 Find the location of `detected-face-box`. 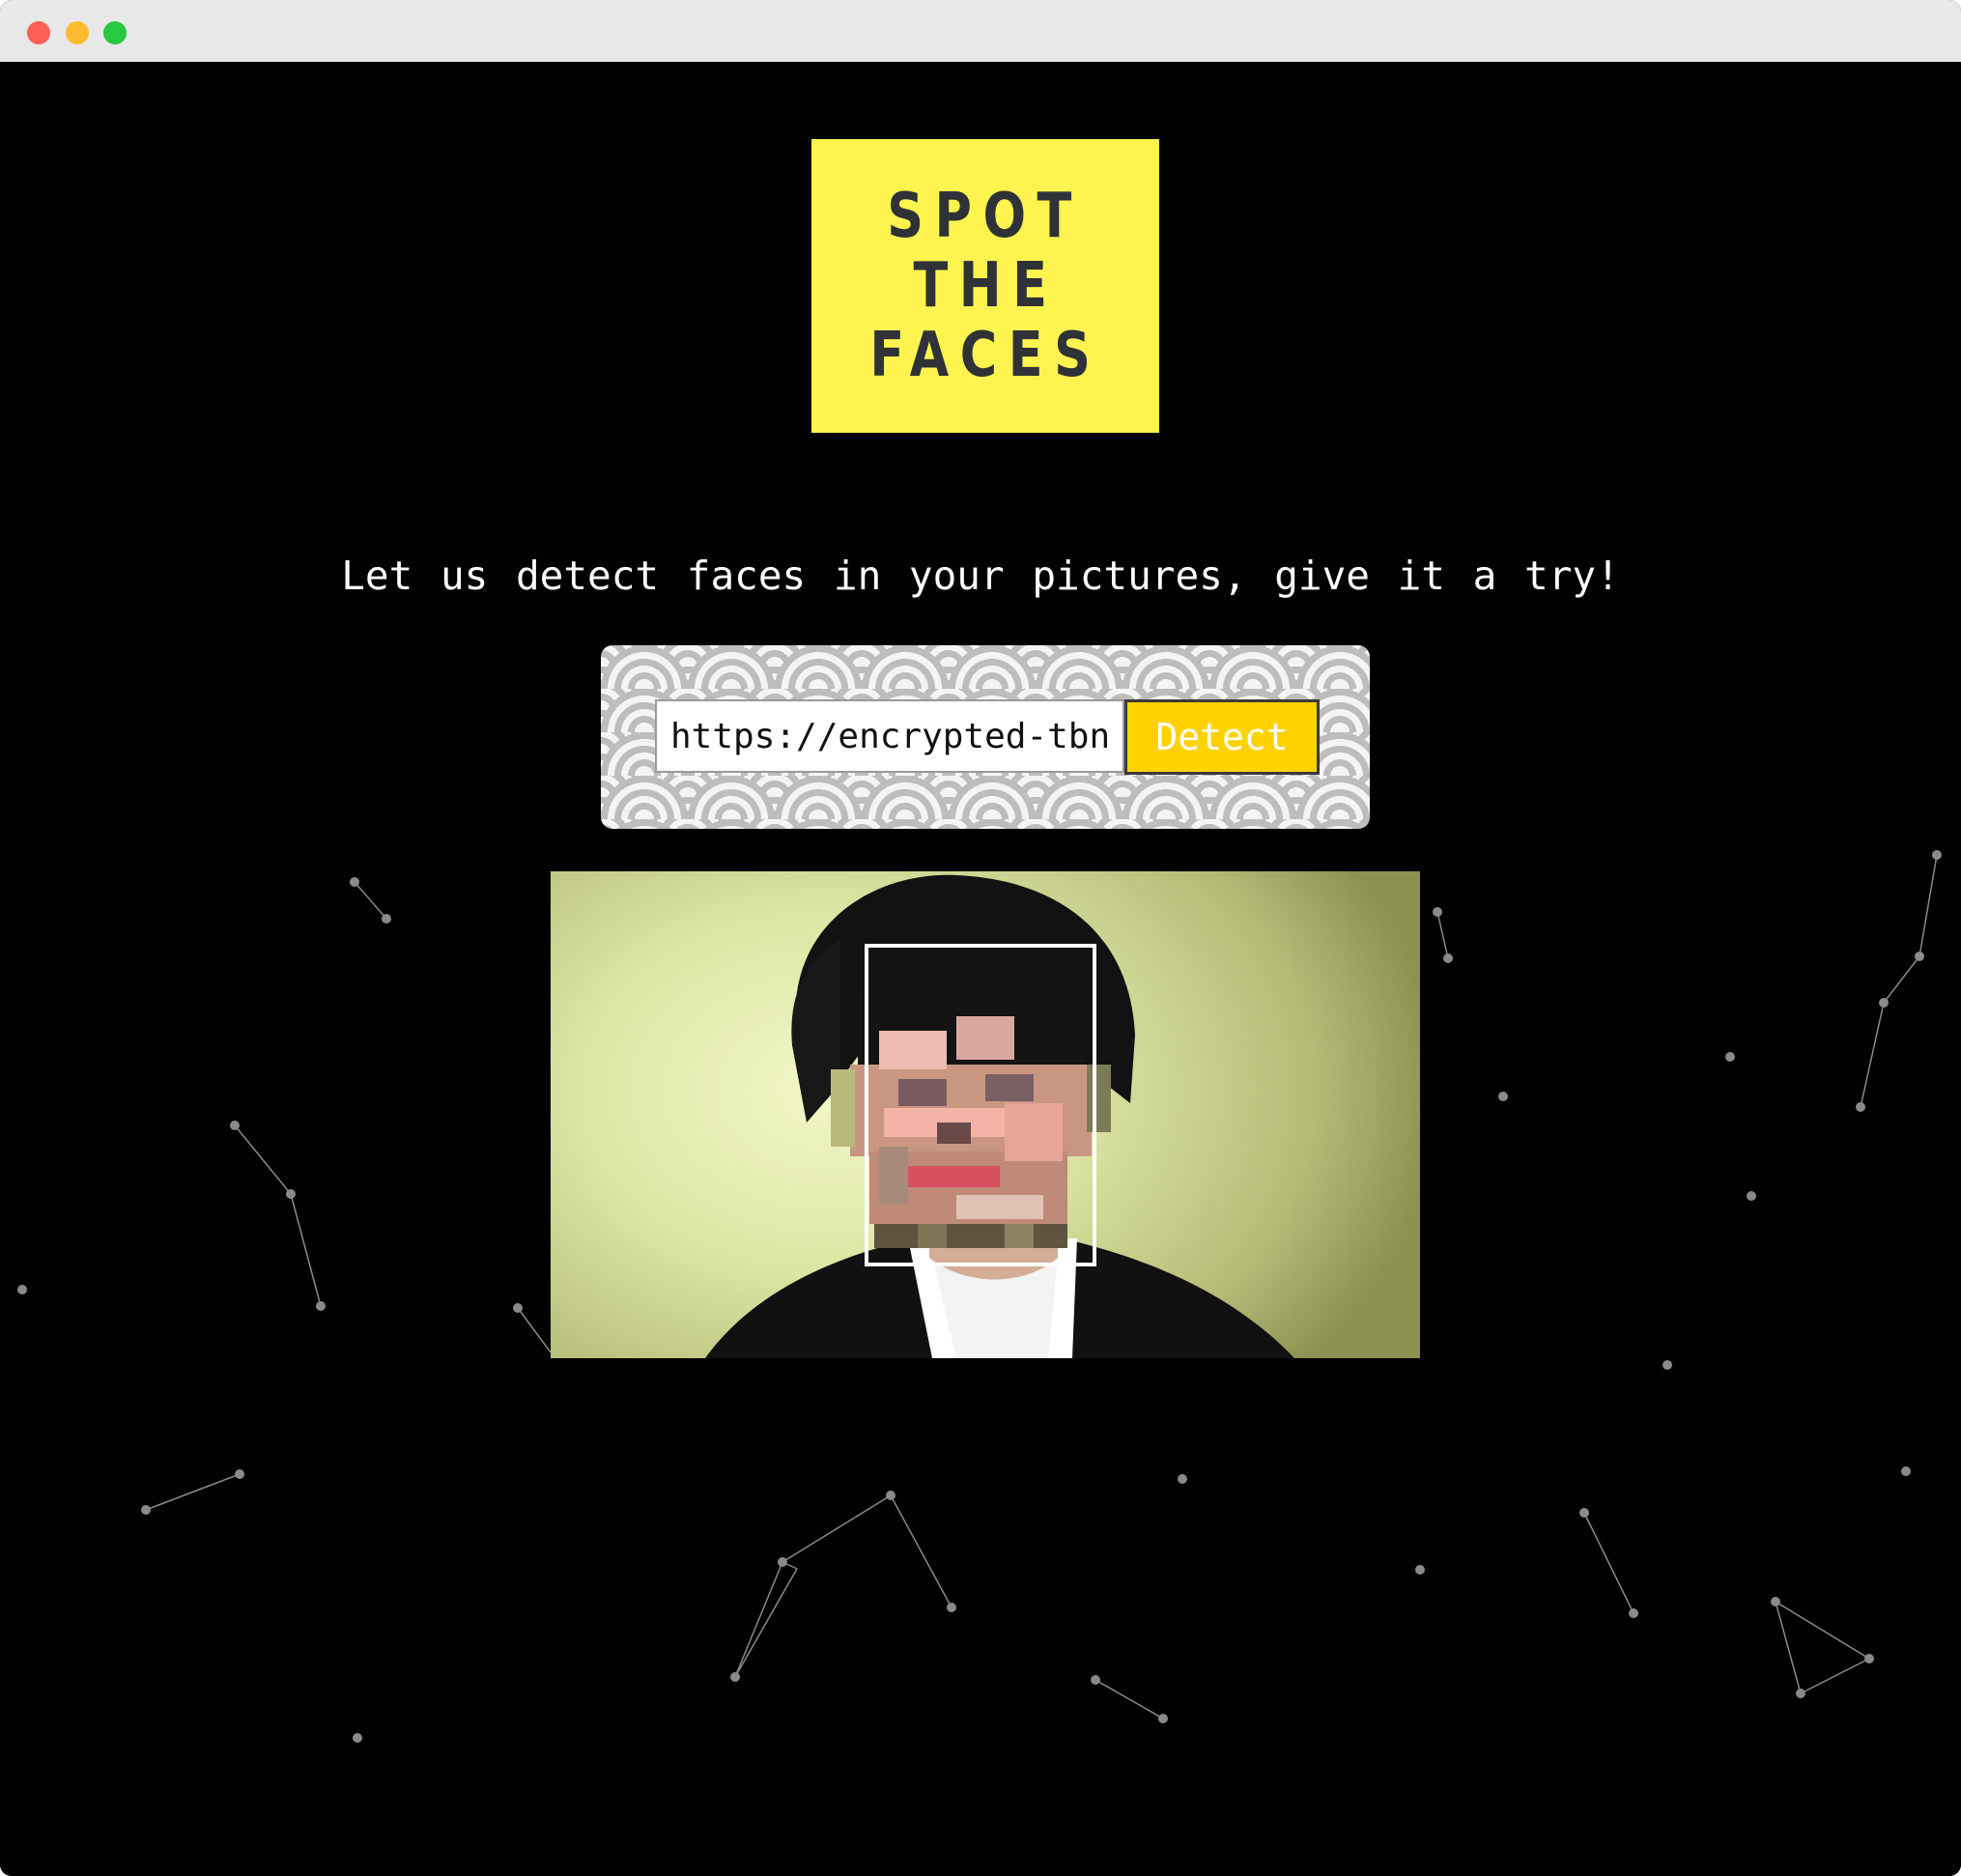

detected-face-box is located at coordinates (980, 1105).